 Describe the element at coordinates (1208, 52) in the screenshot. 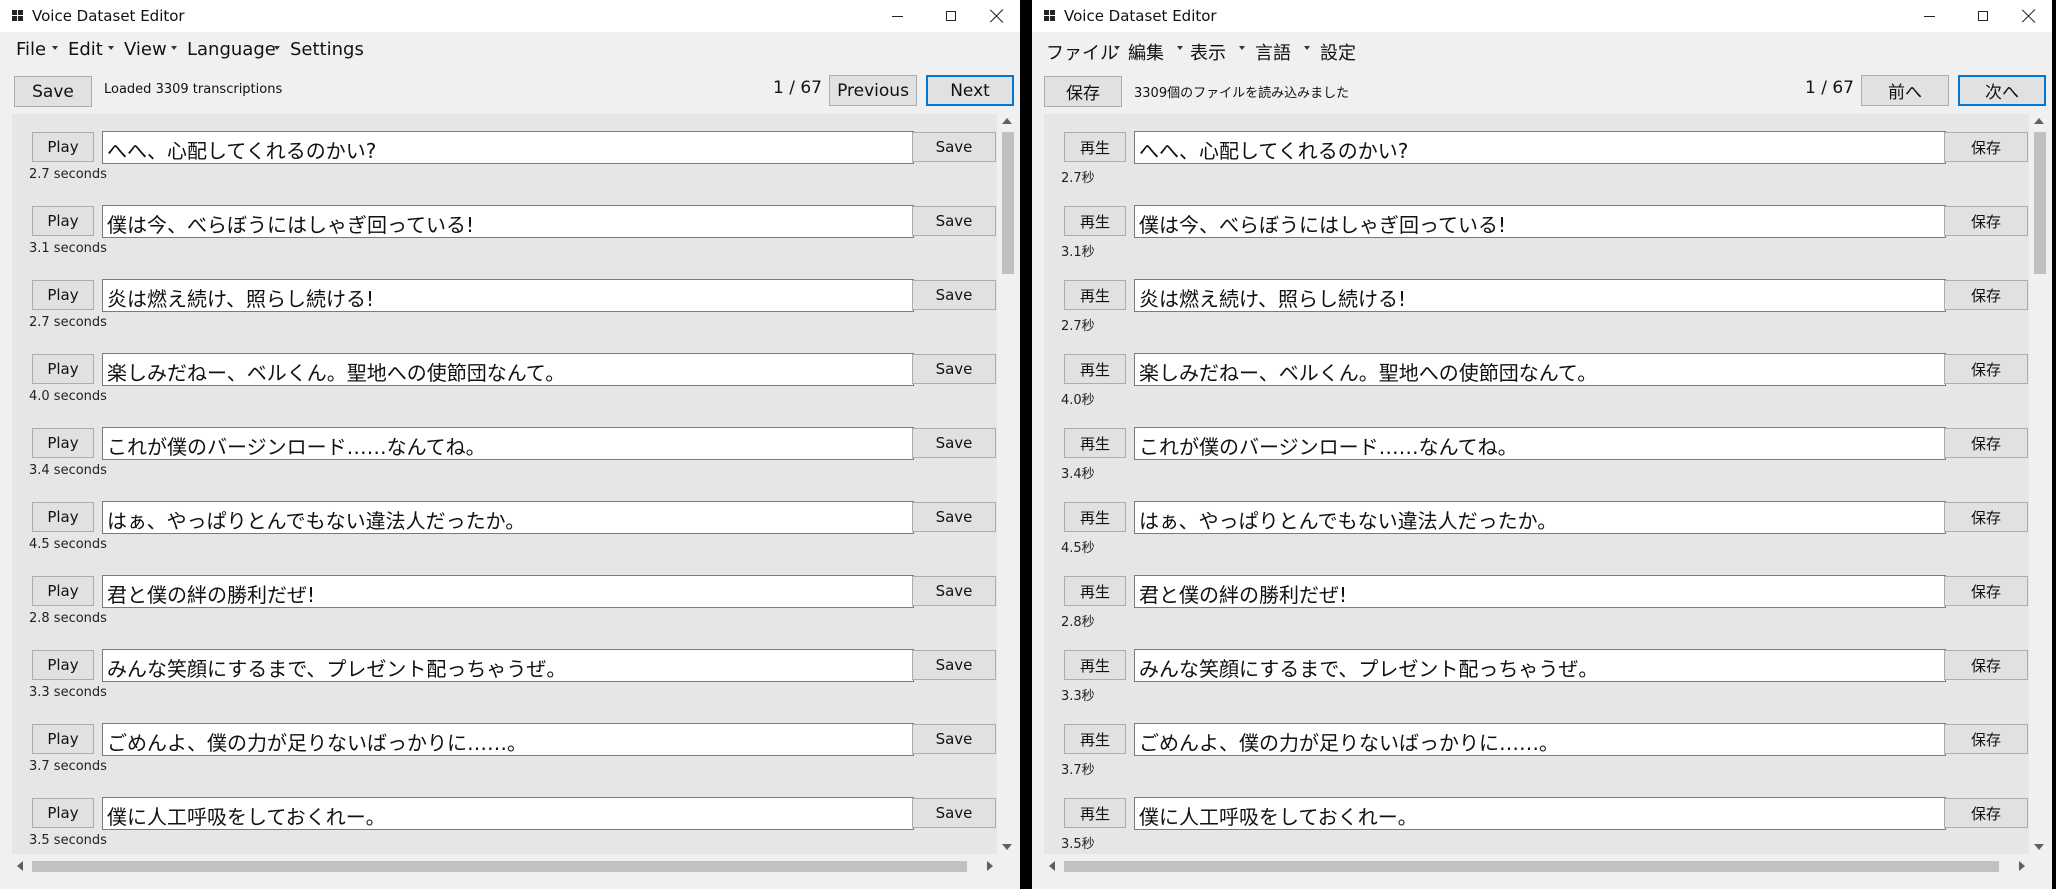

I see `menu-view: 表示` at that location.